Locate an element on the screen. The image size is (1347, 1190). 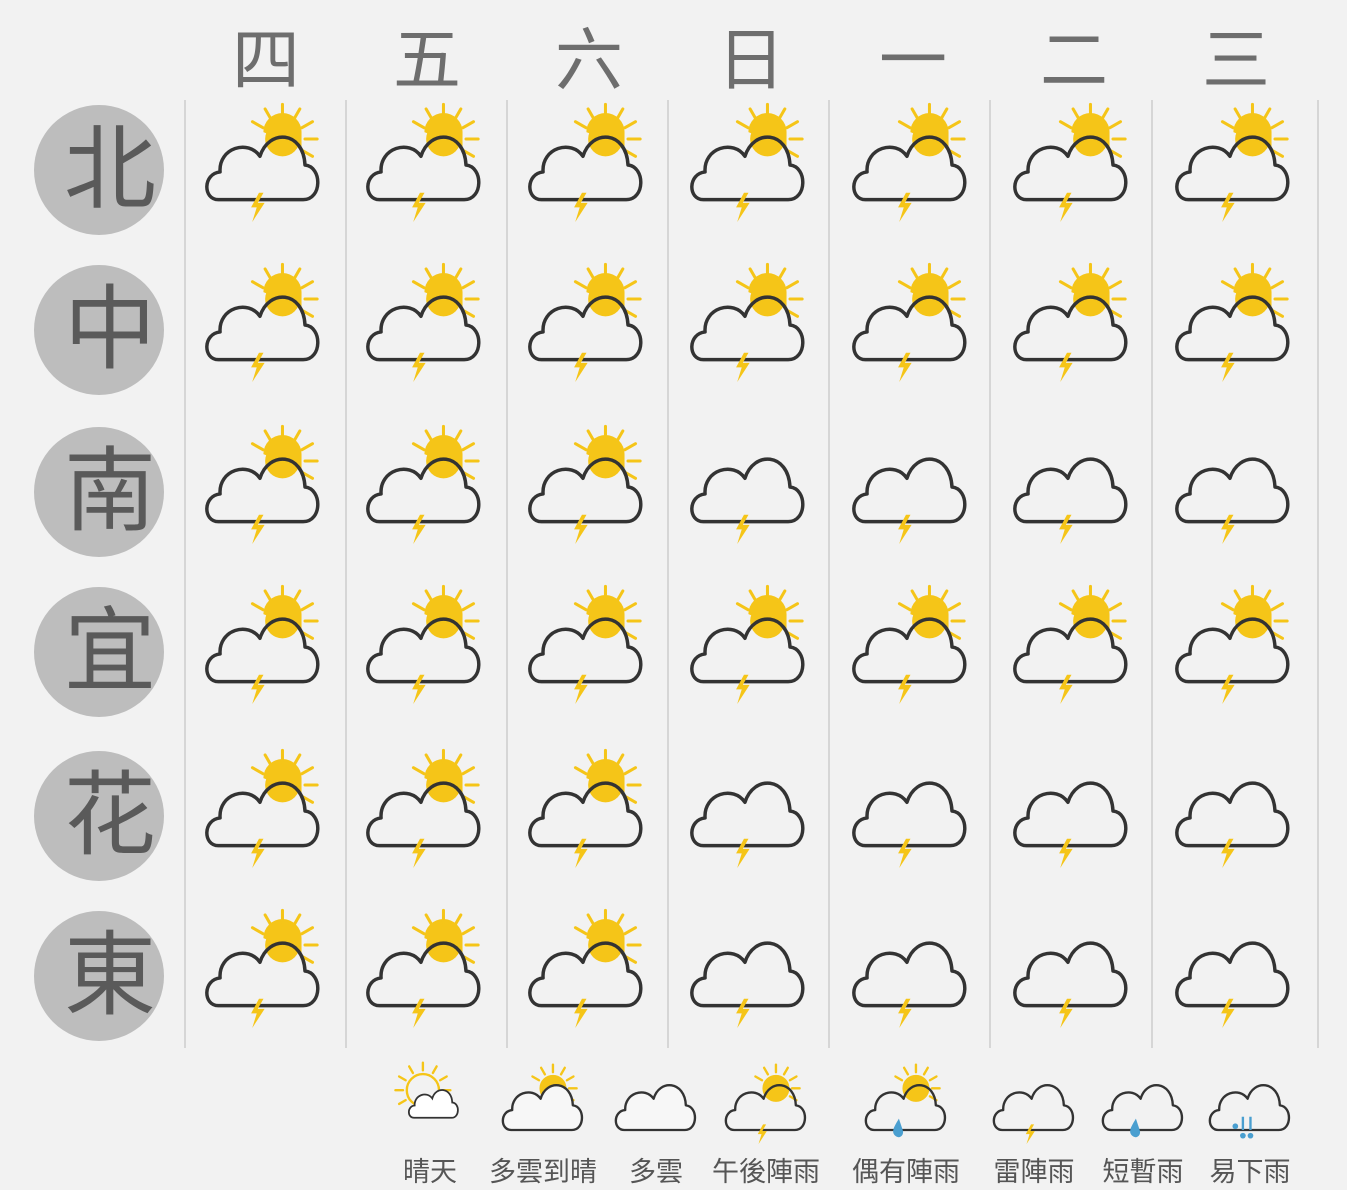
region-badge: 花 is located at coordinates (99, 816).